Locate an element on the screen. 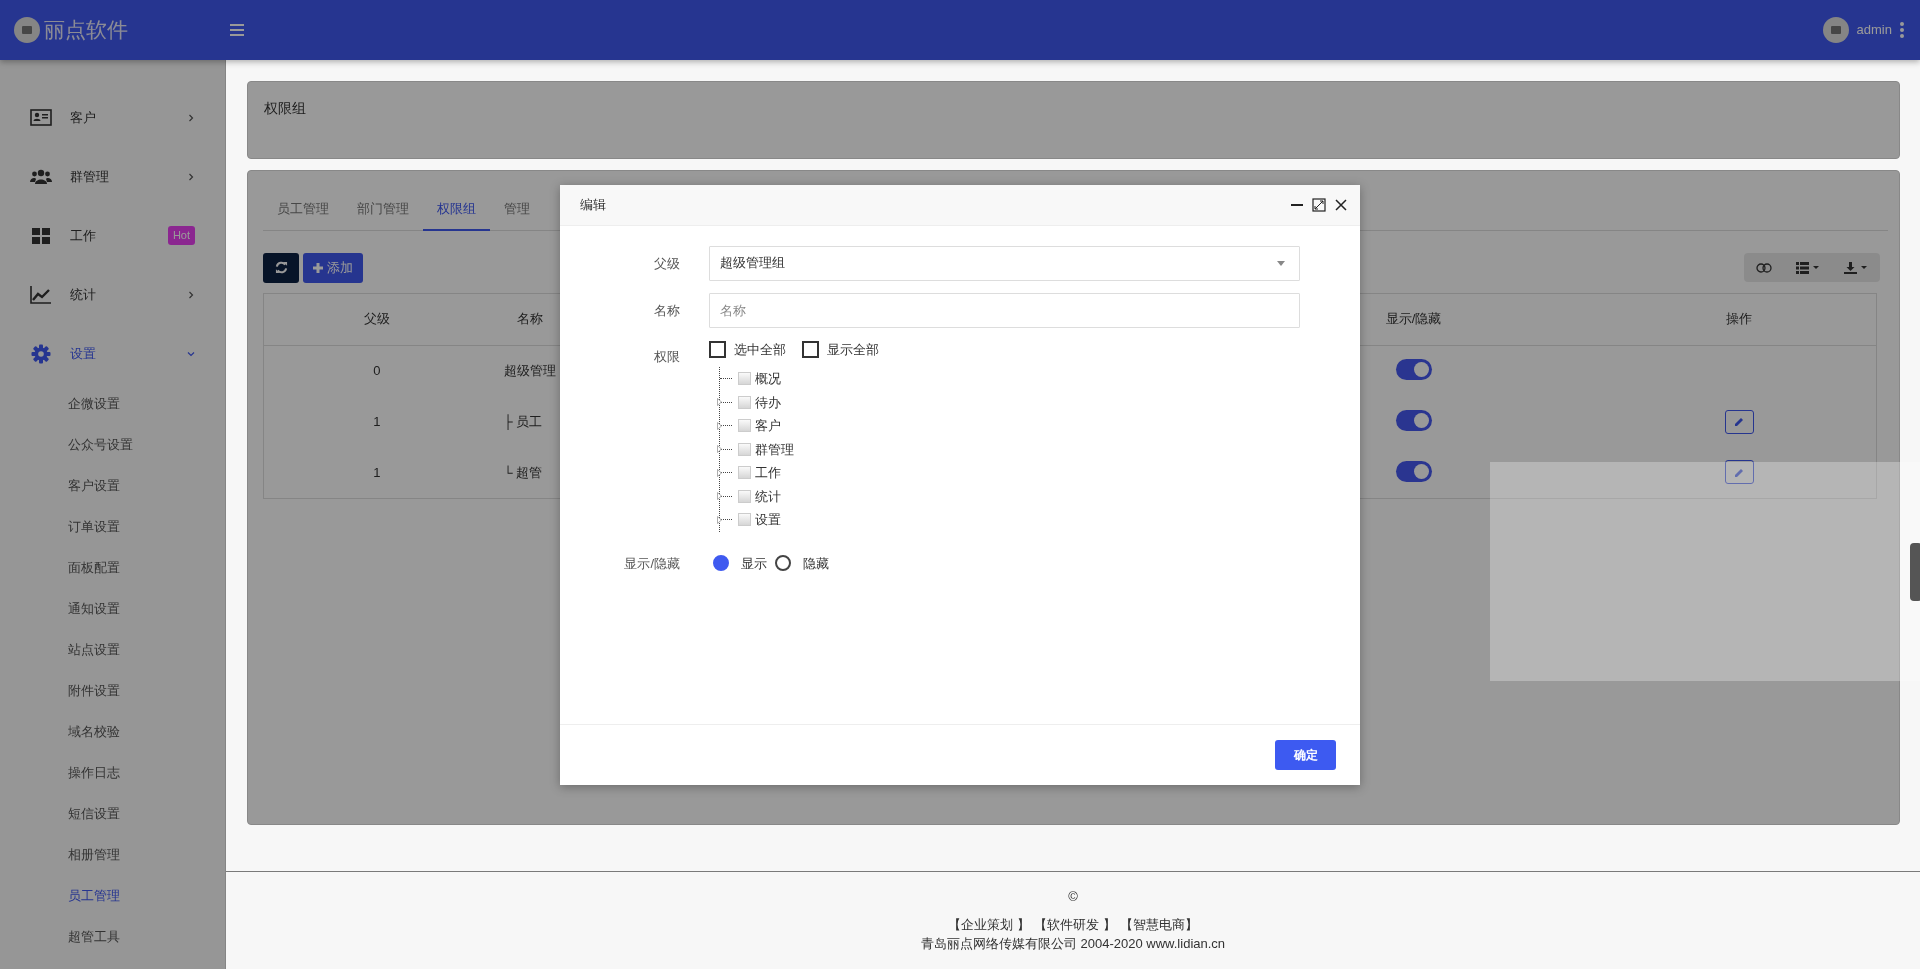 The width and height of the screenshot is (1920, 969). submenu-item: 企微设置 is located at coordinates (112, 403).